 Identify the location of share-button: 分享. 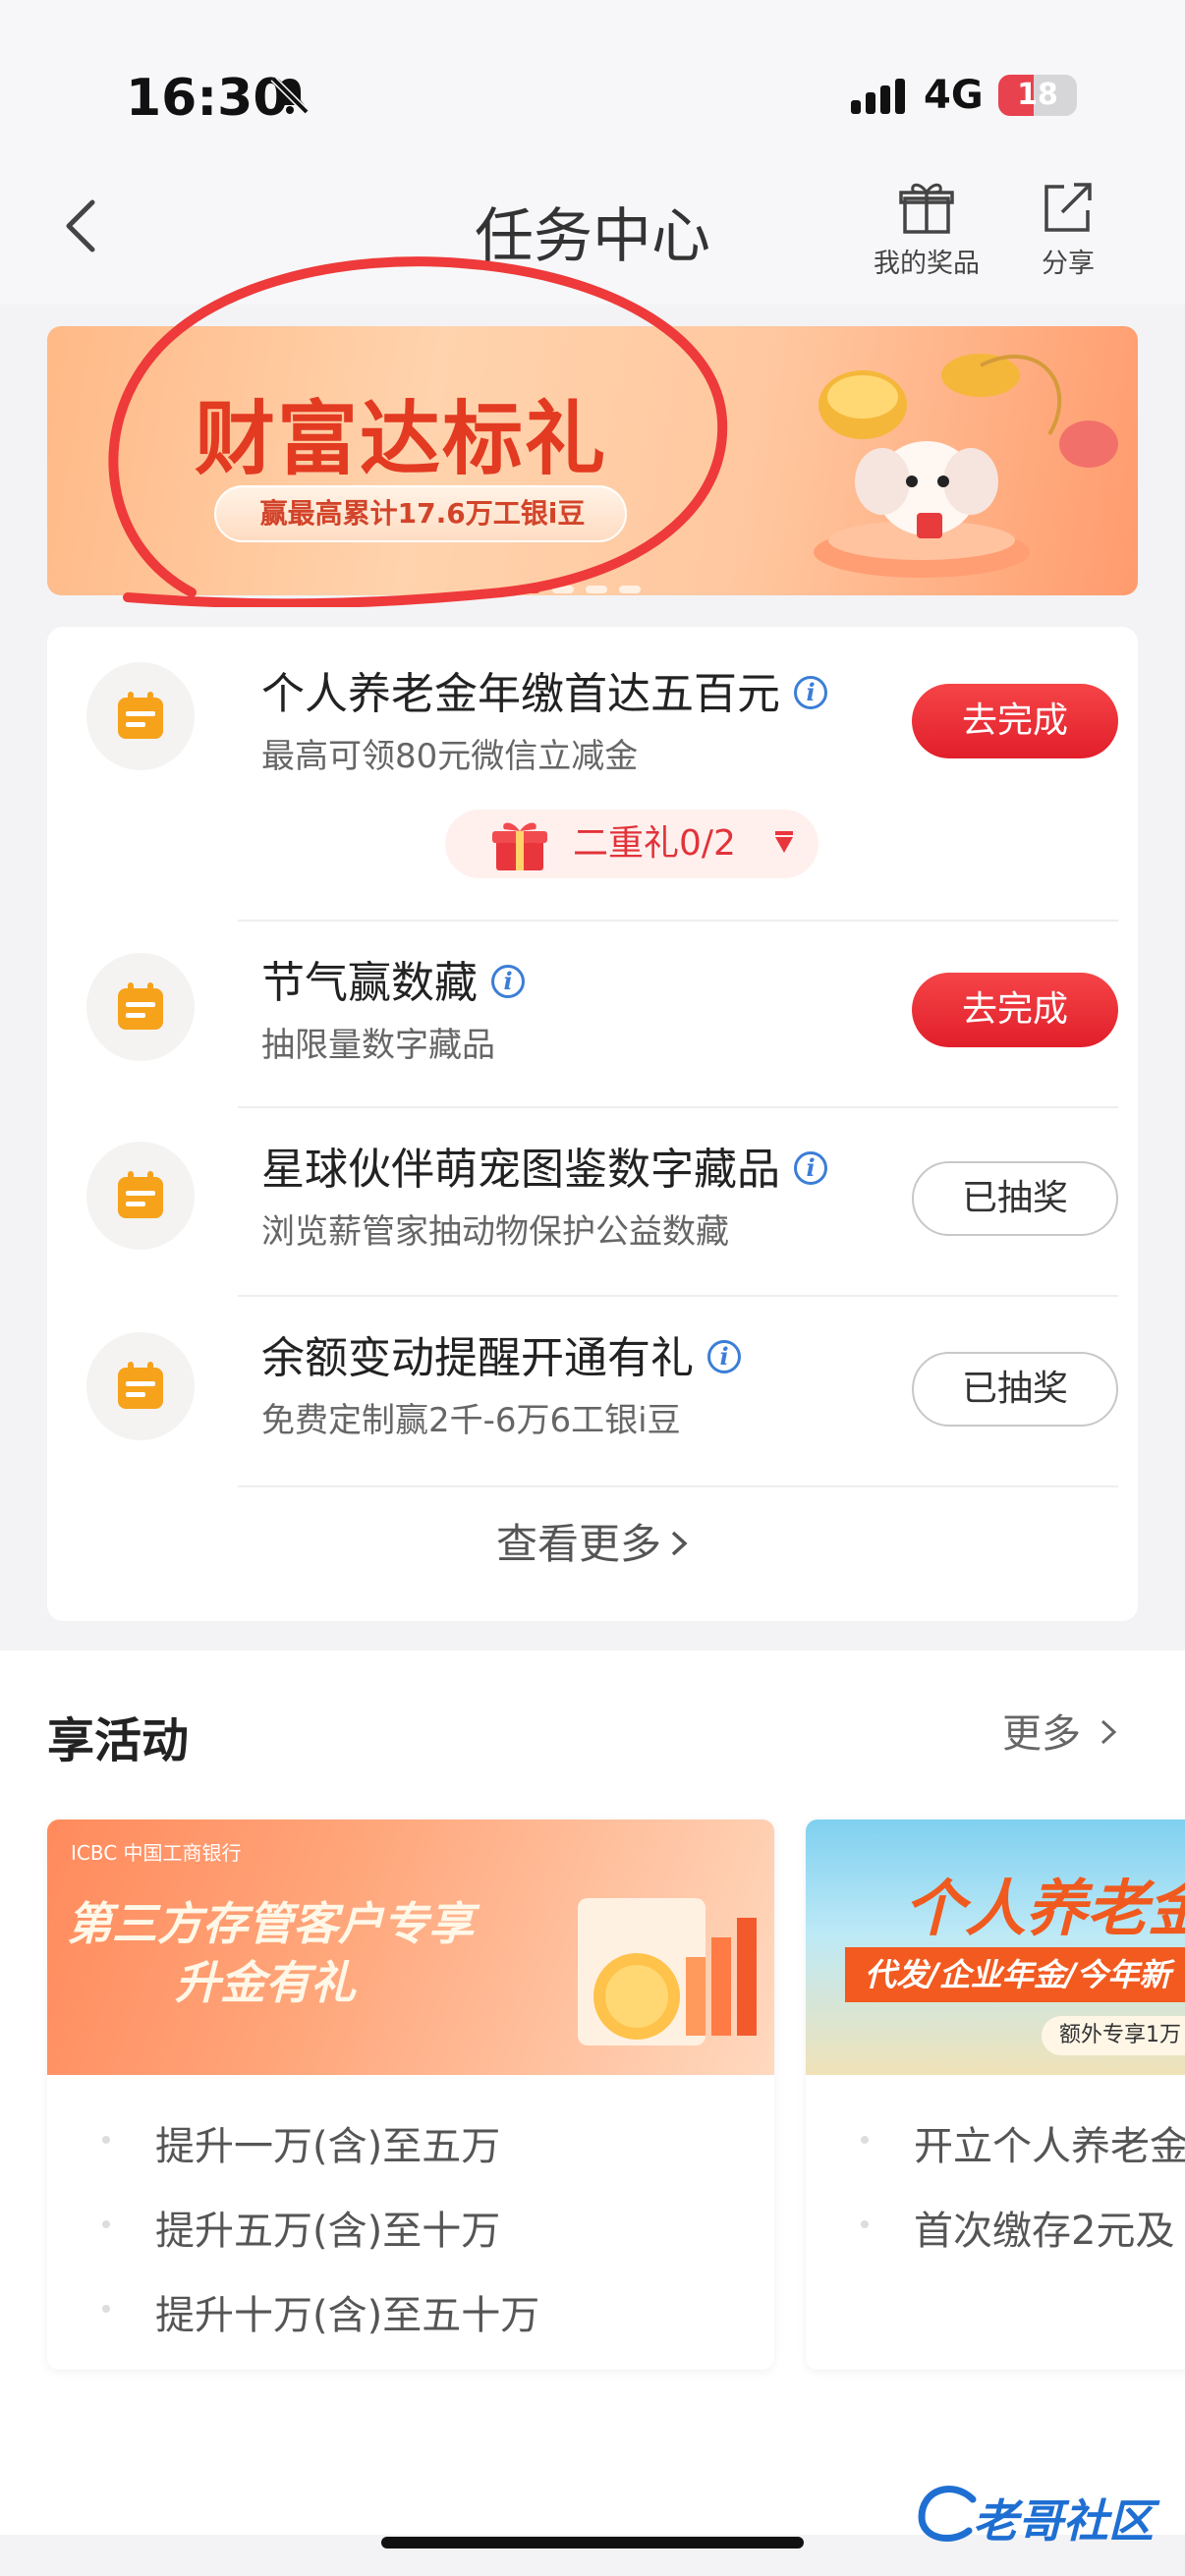
(1068, 233).